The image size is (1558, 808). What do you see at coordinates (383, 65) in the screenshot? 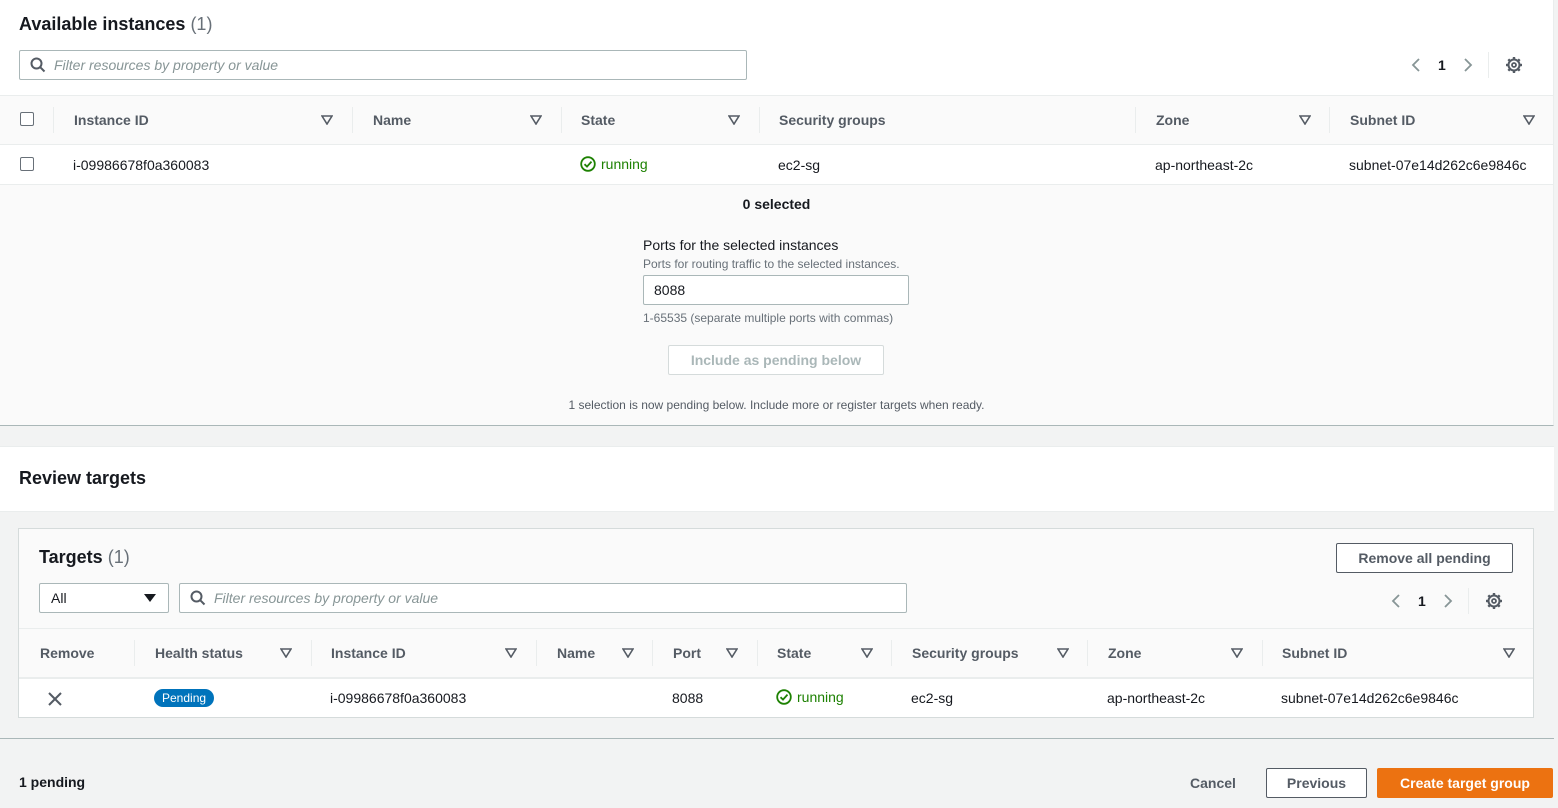
I see `available-search-input: Filter resources by property or value` at bounding box center [383, 65].